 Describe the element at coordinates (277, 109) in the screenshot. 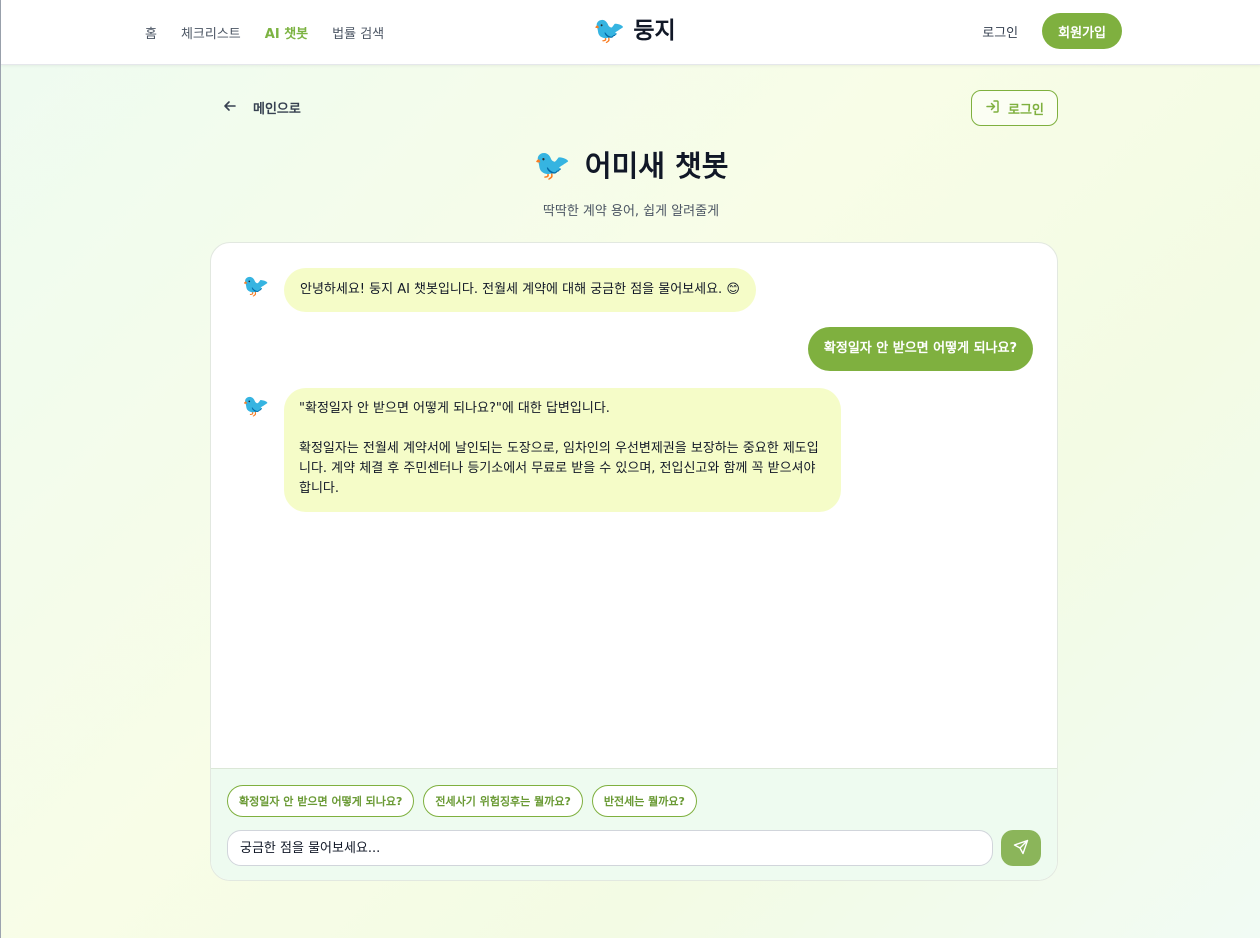

I see `back-label: 메인으로` at that location.